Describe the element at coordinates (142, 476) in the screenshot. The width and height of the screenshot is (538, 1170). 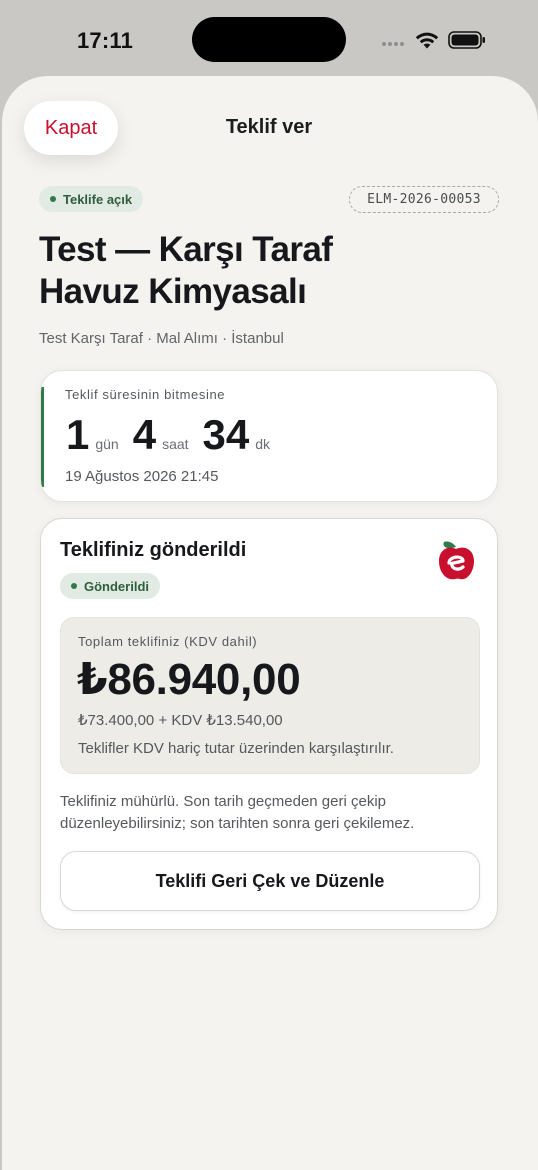
I see `countdown-deadline: 19 Ağustos 2026 21:45` at that location.